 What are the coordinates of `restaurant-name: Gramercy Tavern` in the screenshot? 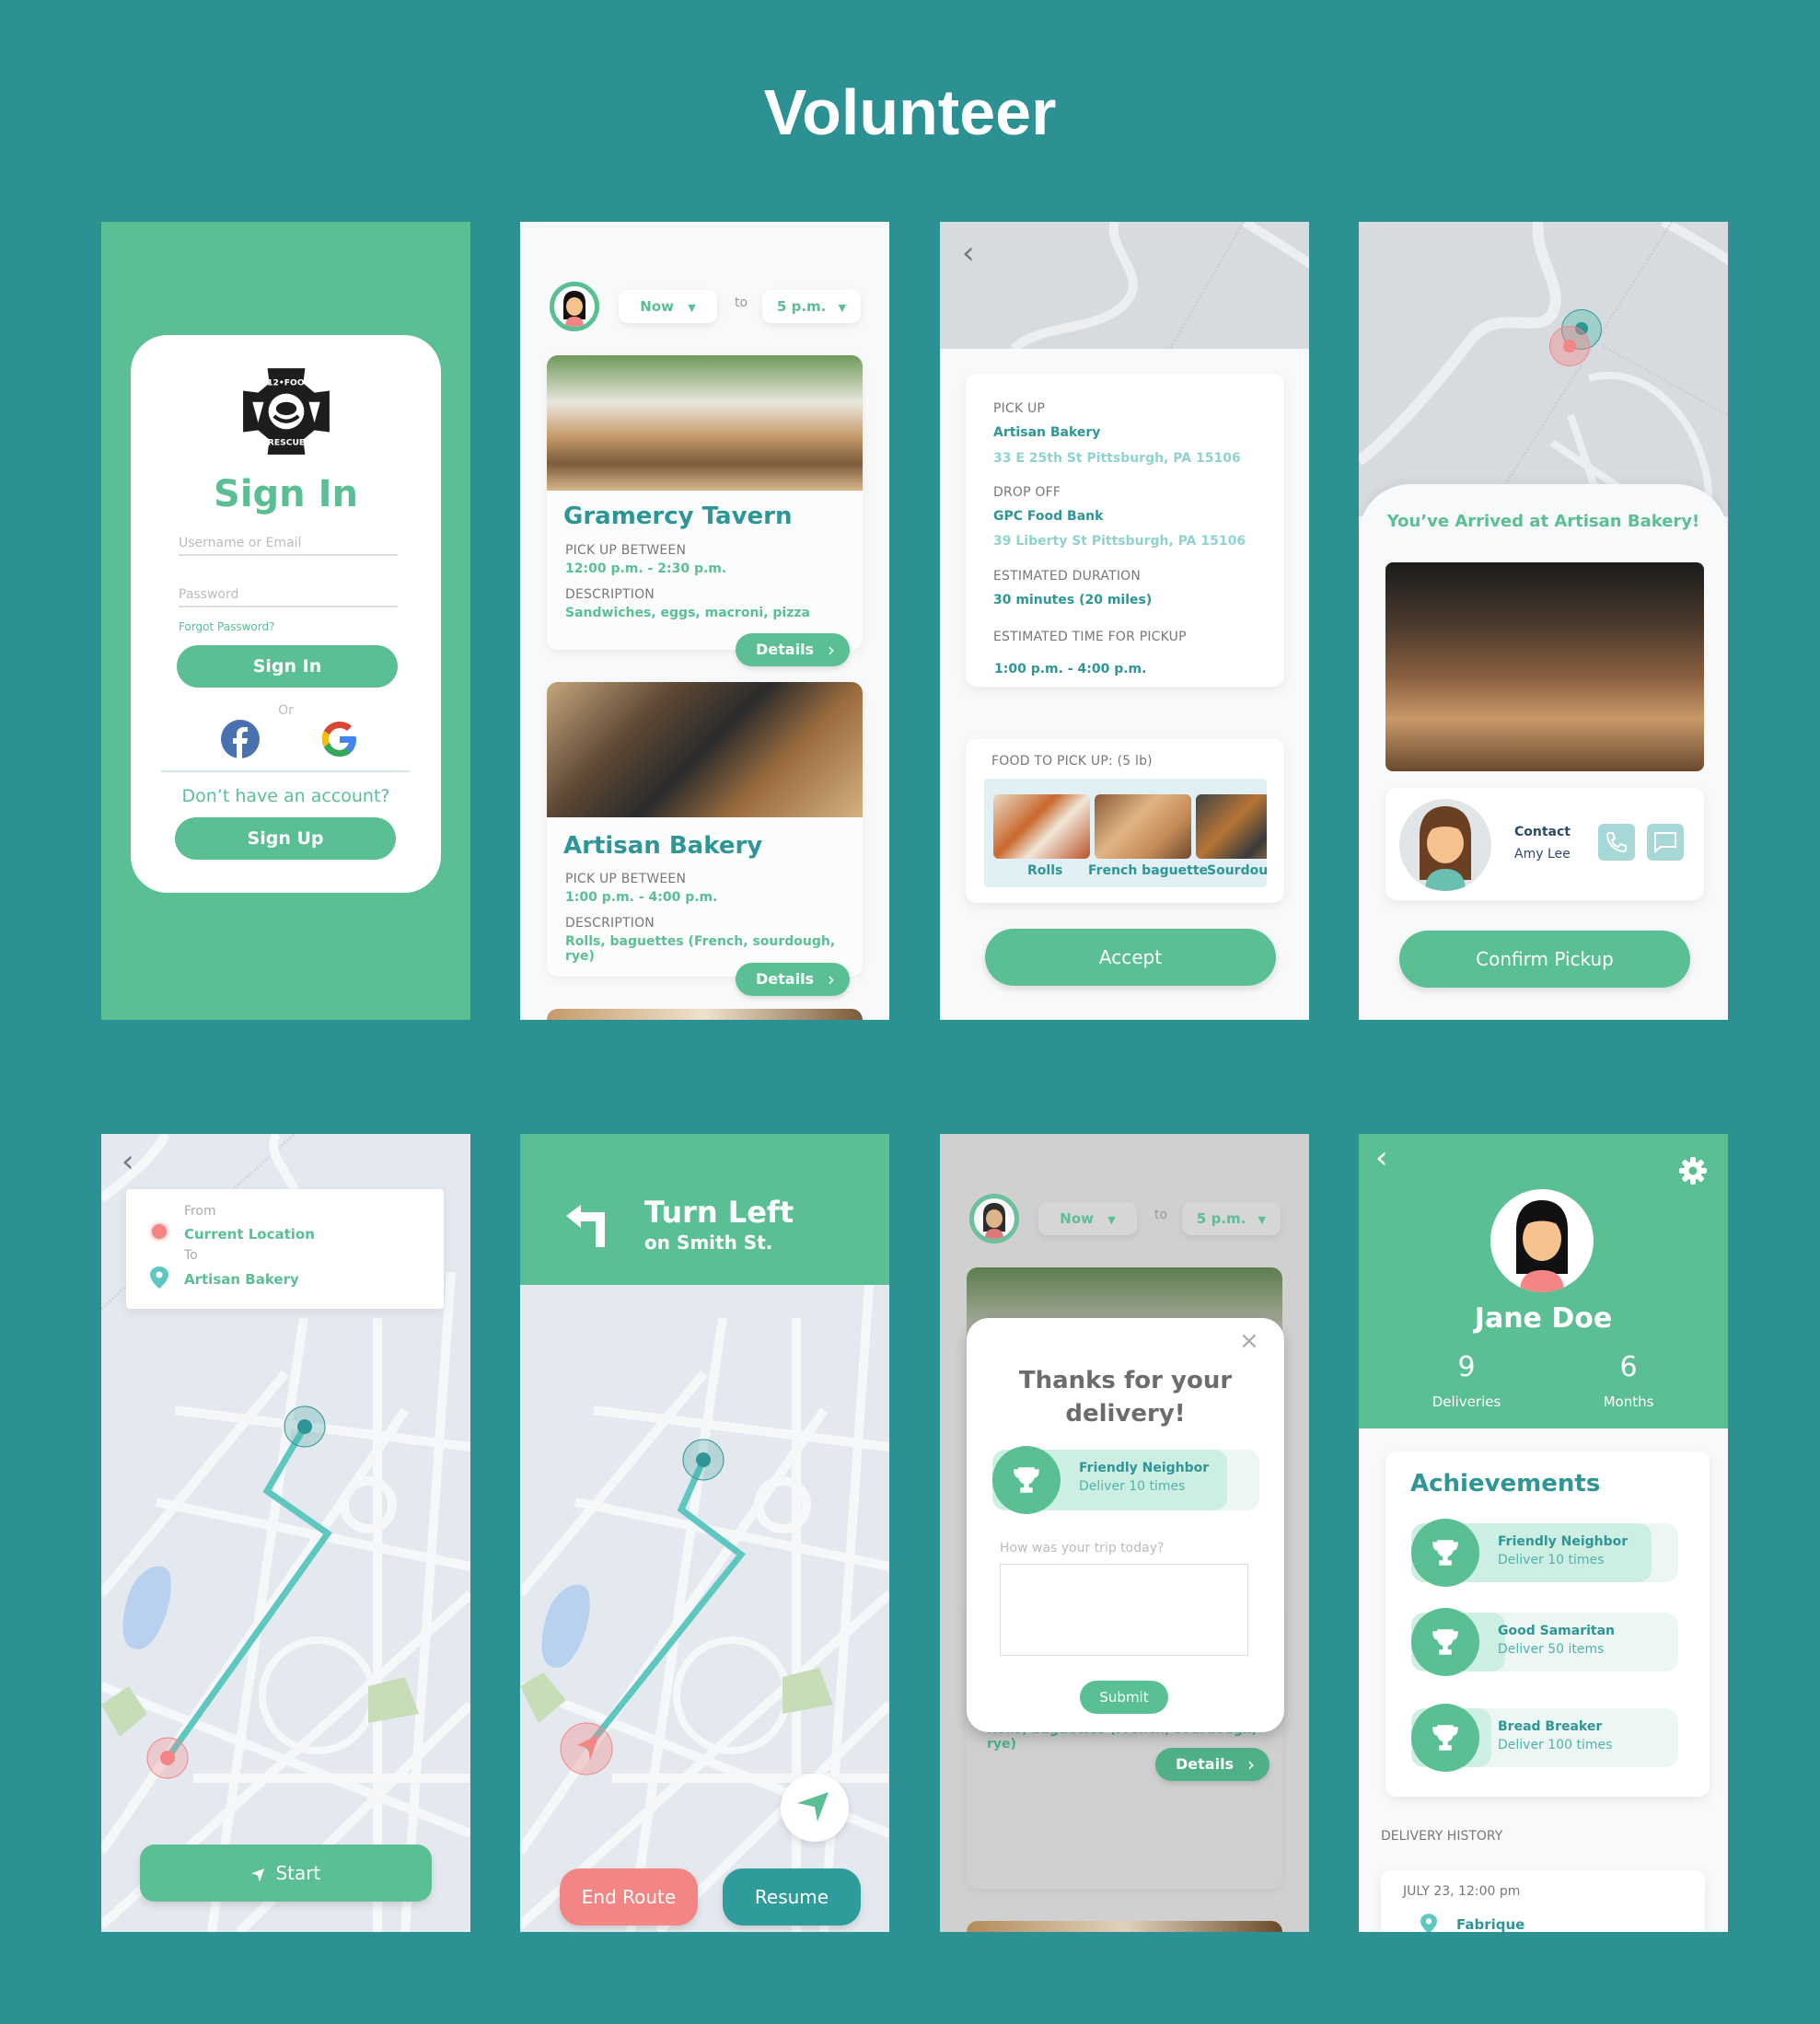 It's located at (678, 516).